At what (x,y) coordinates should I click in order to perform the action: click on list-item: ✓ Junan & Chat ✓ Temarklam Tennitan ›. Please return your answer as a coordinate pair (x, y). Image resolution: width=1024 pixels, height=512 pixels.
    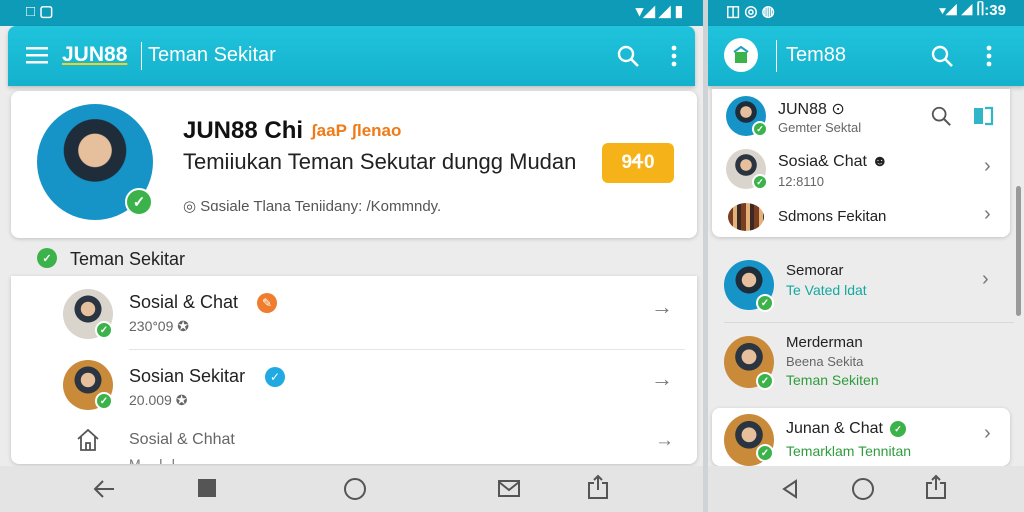
    Looking at the image, I should click on (861, 437).